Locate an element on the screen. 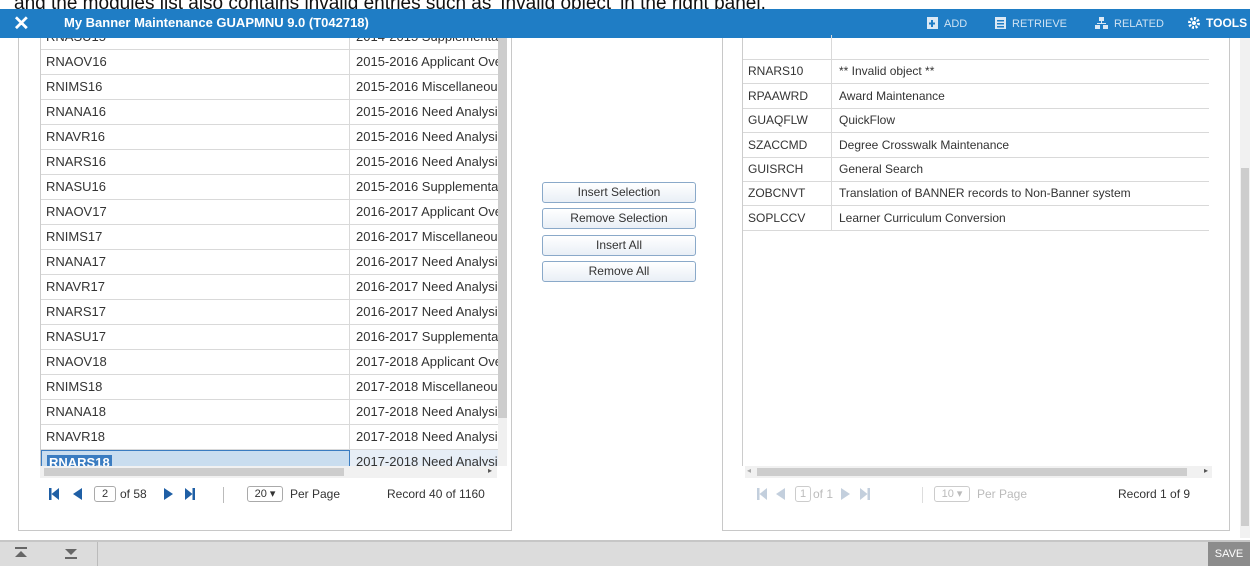 Image resolution: width=1250 pixels, height=566 pixels. table-row: RNIMS18 2017-2018 Miscellaneous is located at coordinates (274, 387).